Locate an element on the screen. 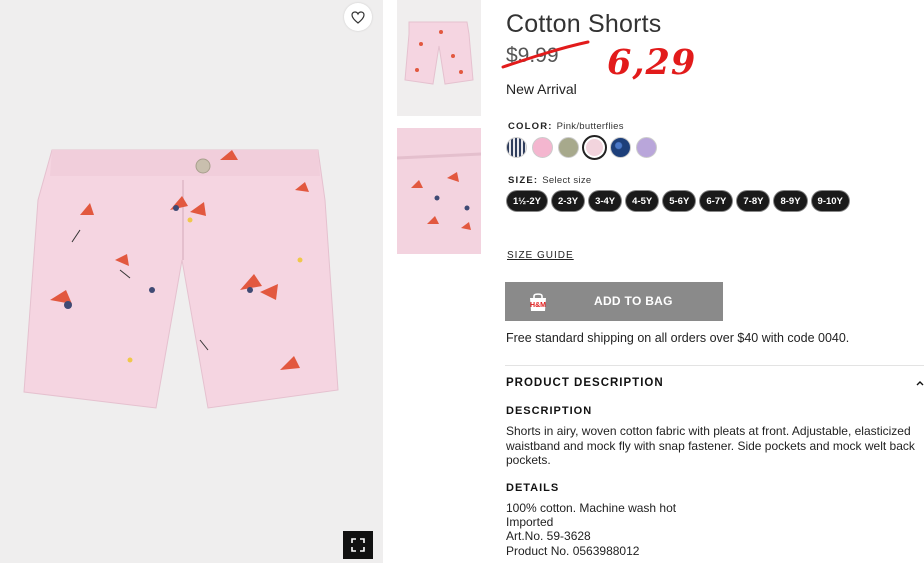 The width and height of the screenshot is (924, 563). size-label: SIZE: is located at coordinates (523, 180).